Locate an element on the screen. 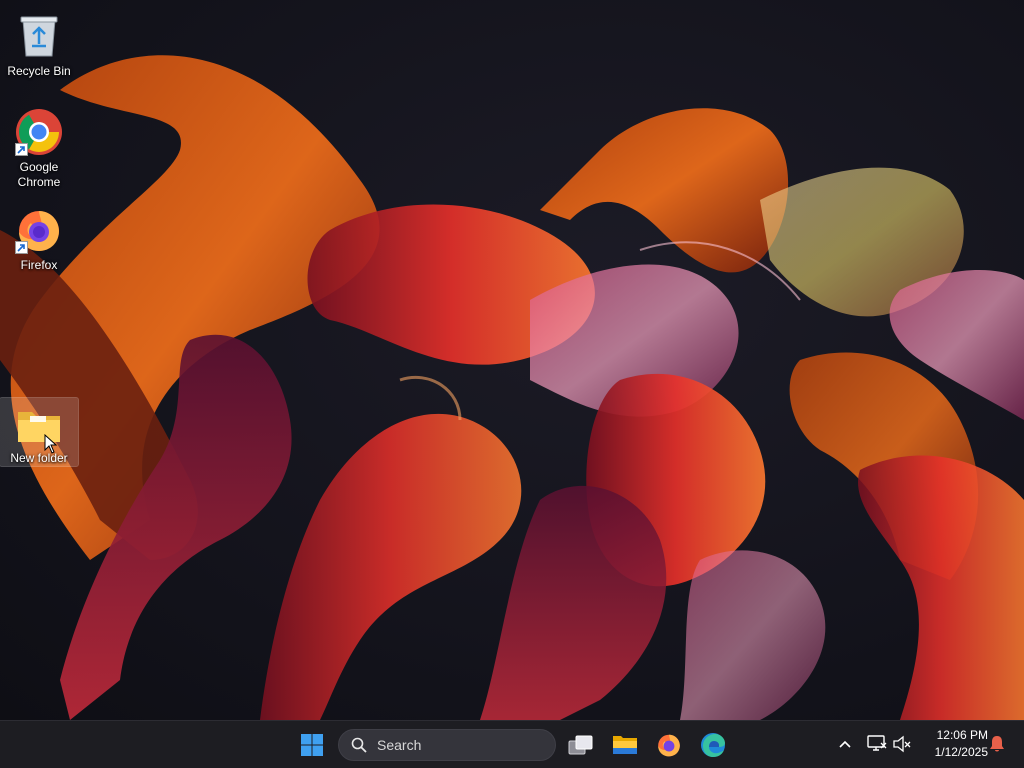 The width and height of the screenshot is (1024, 768). file-explorer-button is located at coordinates (625, 745).